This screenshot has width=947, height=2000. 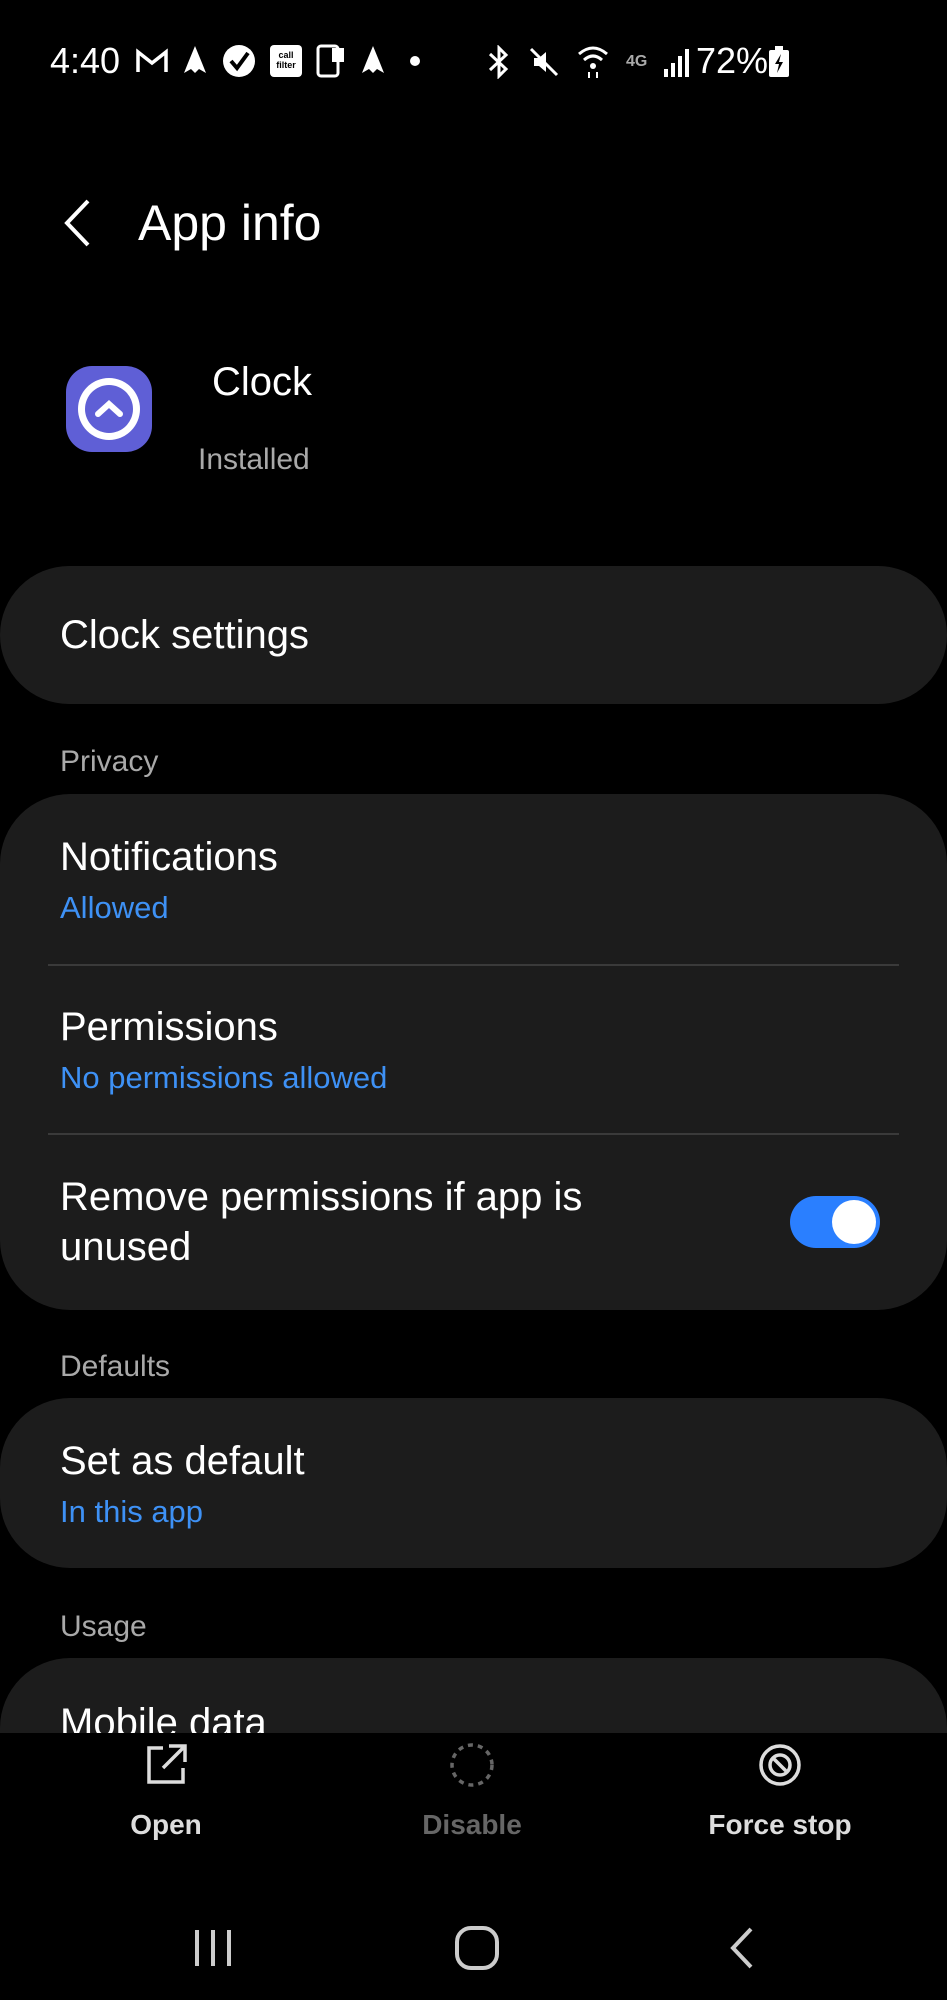 I want to click on app-status: Installed, so click(x=254, y=459).